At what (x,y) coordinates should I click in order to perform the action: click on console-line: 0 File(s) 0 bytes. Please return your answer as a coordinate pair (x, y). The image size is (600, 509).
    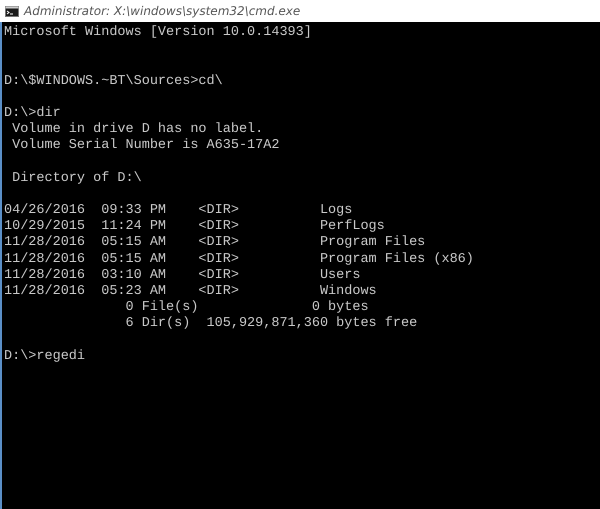
    Looking at the image, I should click on (246, 308).